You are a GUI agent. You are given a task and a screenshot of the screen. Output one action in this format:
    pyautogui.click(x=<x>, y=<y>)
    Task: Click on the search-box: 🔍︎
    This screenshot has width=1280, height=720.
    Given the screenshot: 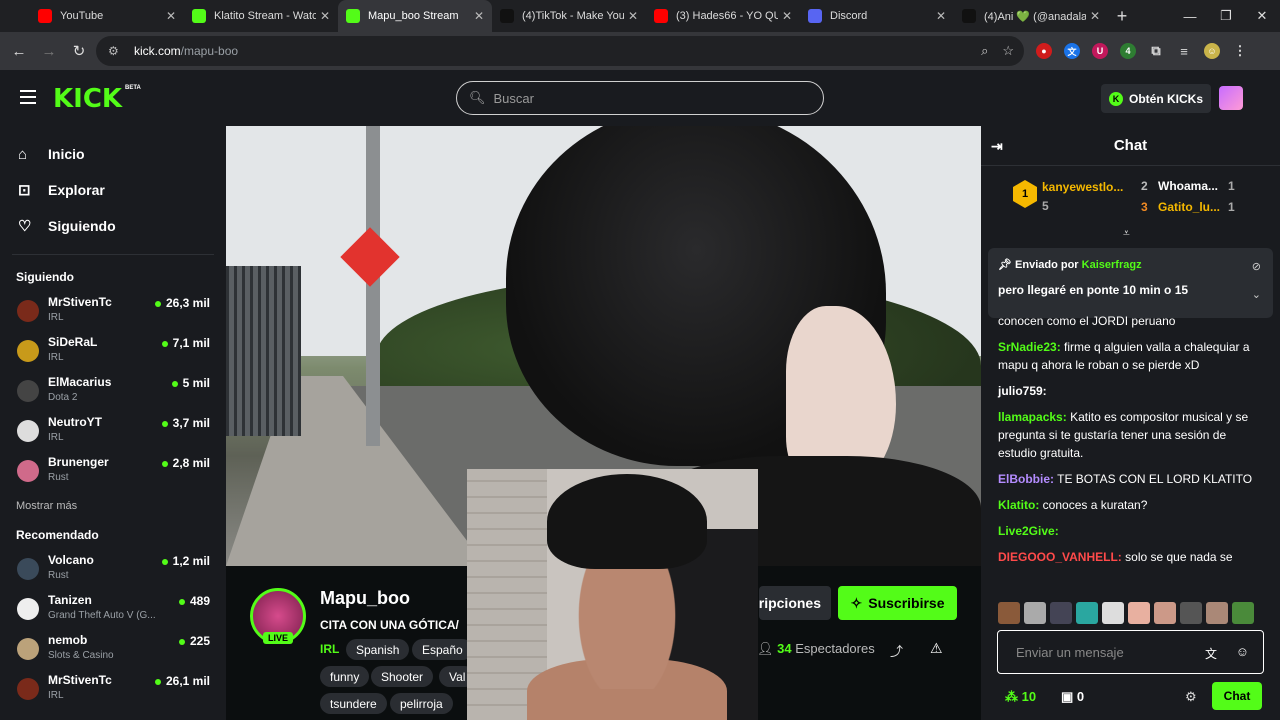 What is the action you would take?
    pyautogui.click(x=640, y=98)
    